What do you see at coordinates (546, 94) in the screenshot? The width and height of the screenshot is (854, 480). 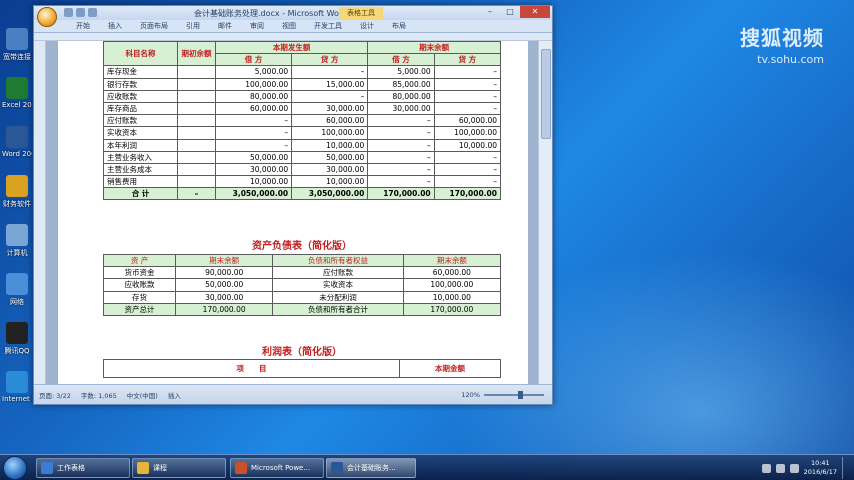 I see `scrollbar-thumb` at bounding box center [546, 94].